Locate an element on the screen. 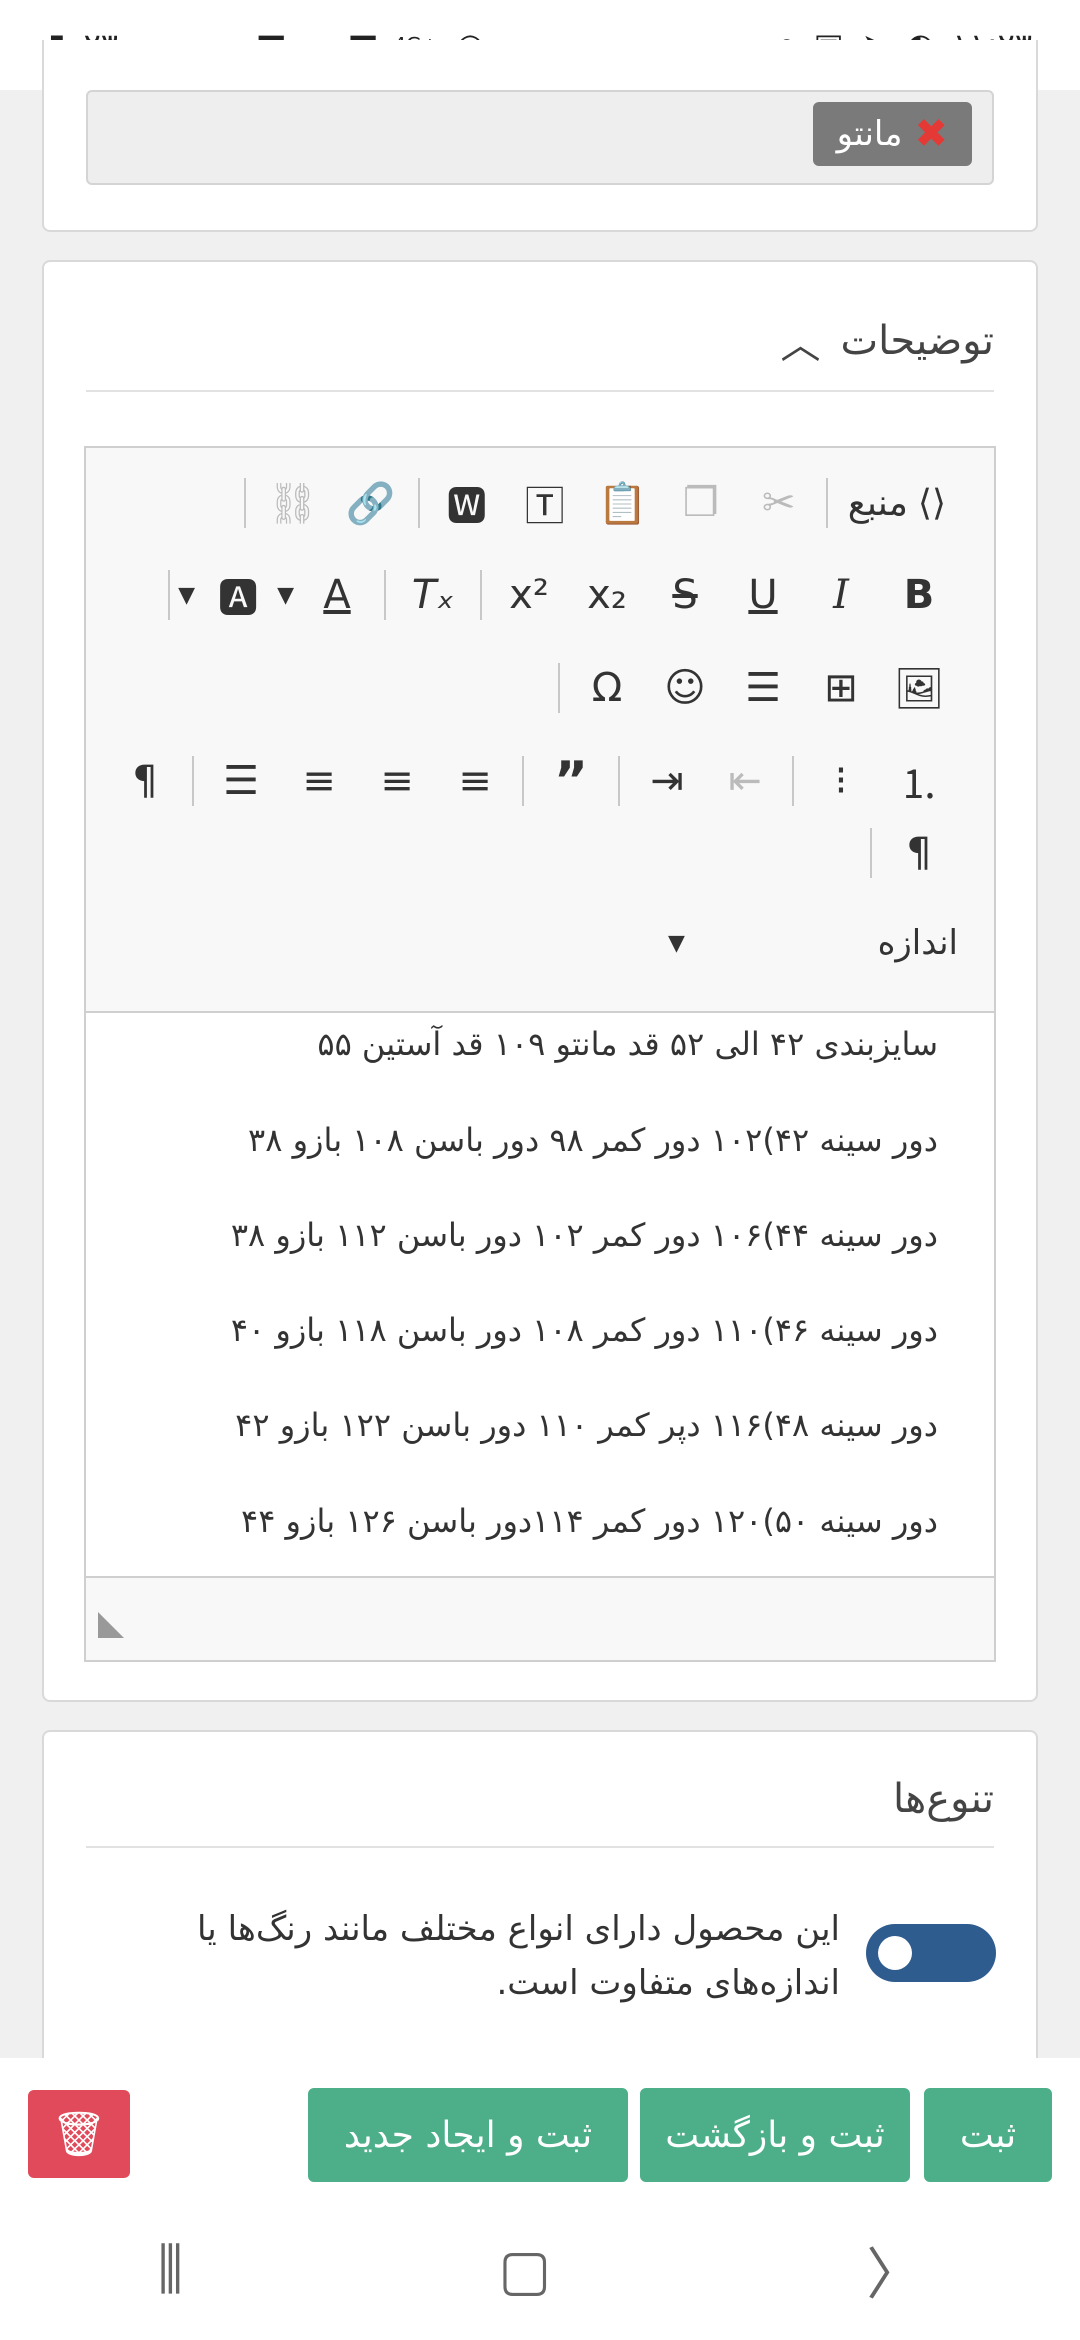 This screenshot has height=2340, width=1080. font-size-select: اندازه ▼ is located at coordinates (813, 943).